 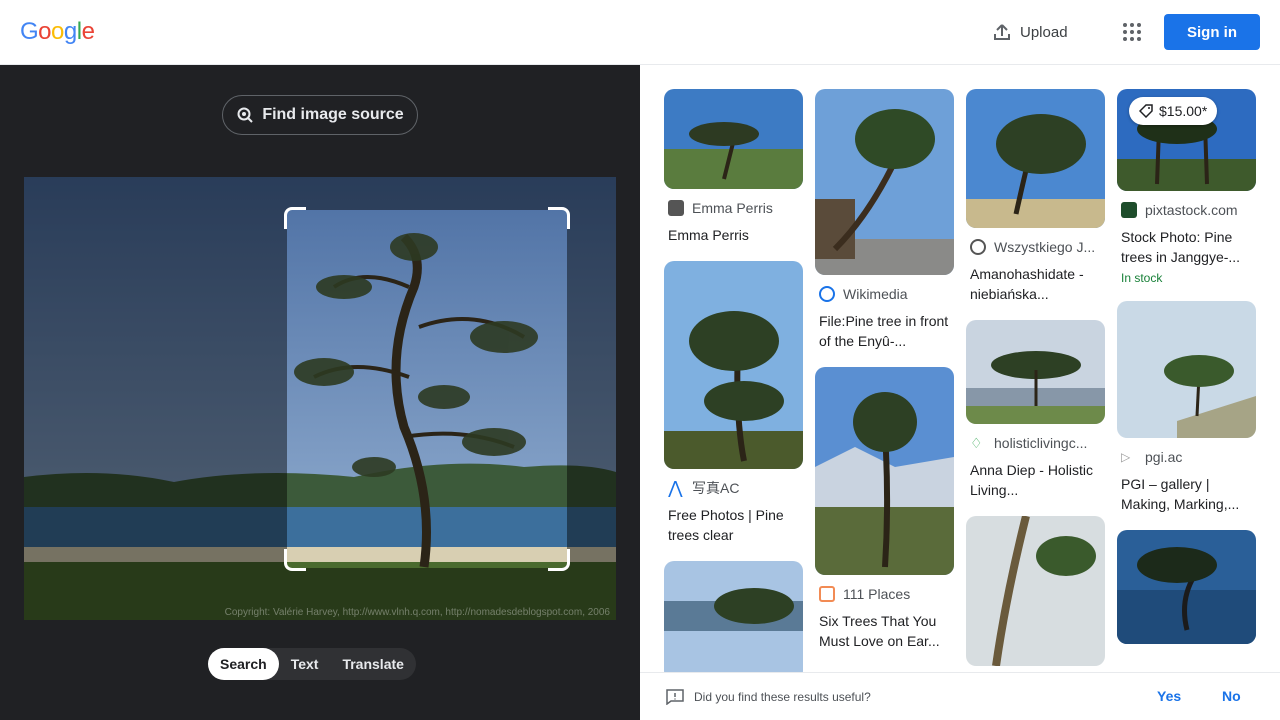 I want to click on feedback-question: Did you find these results useful?, so click(x=782, y=697).